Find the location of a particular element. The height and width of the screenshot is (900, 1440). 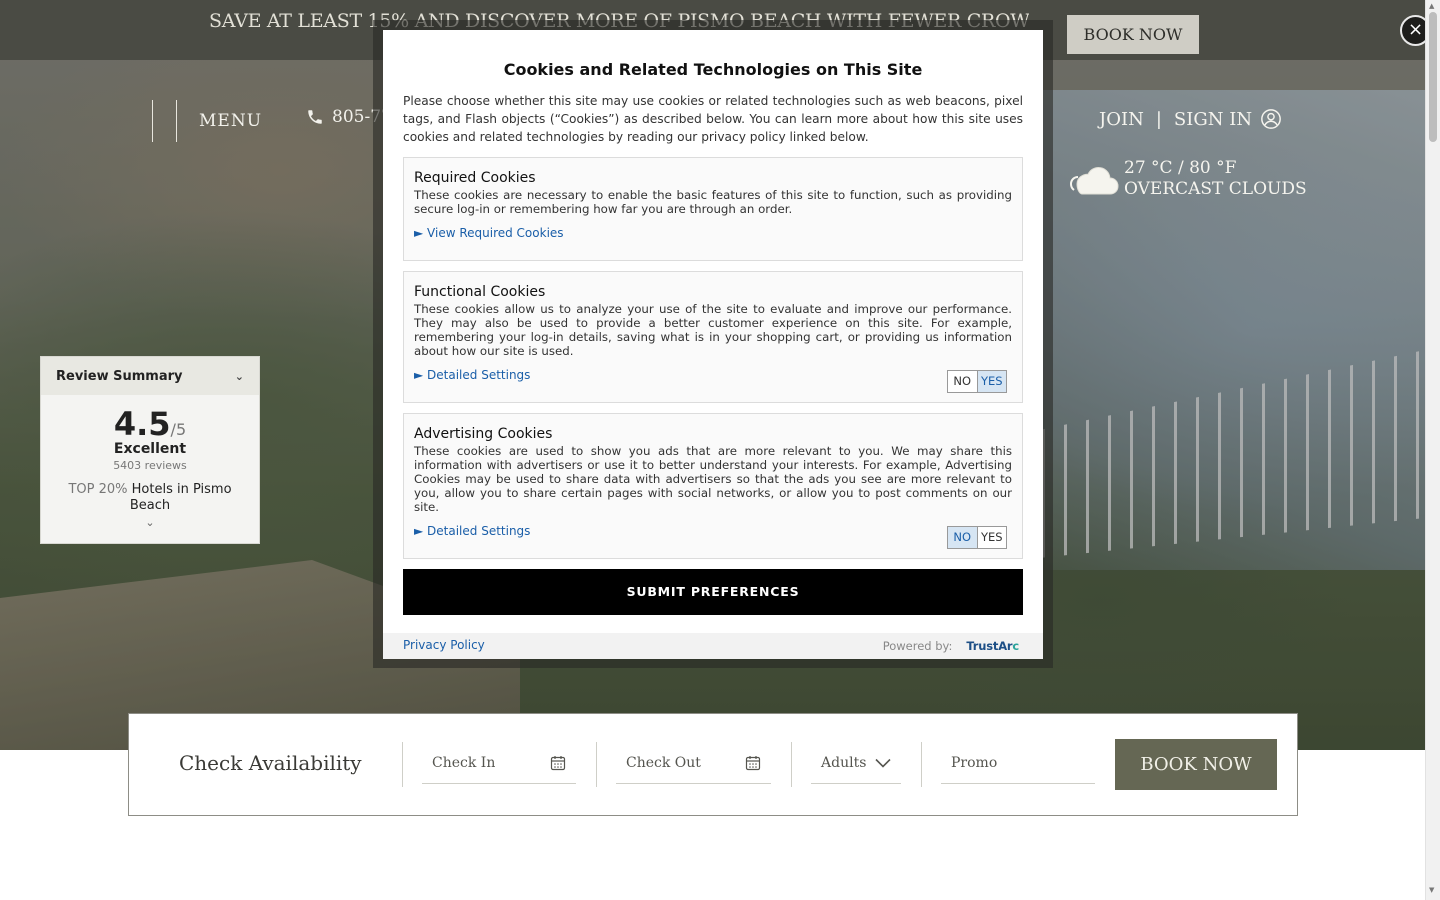

trustarc-logo-end: c is located at coordinates (1015, 646).